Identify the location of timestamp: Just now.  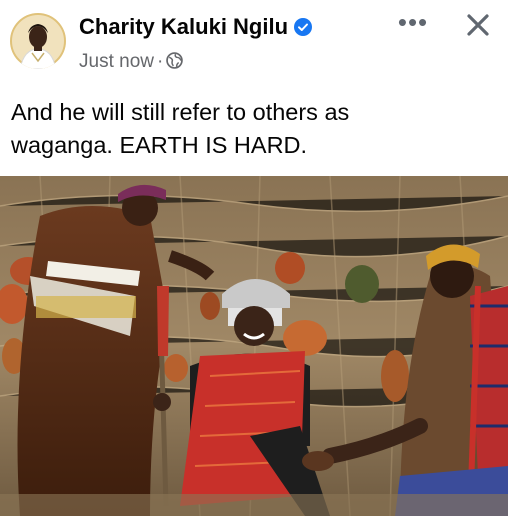
(116, 61).